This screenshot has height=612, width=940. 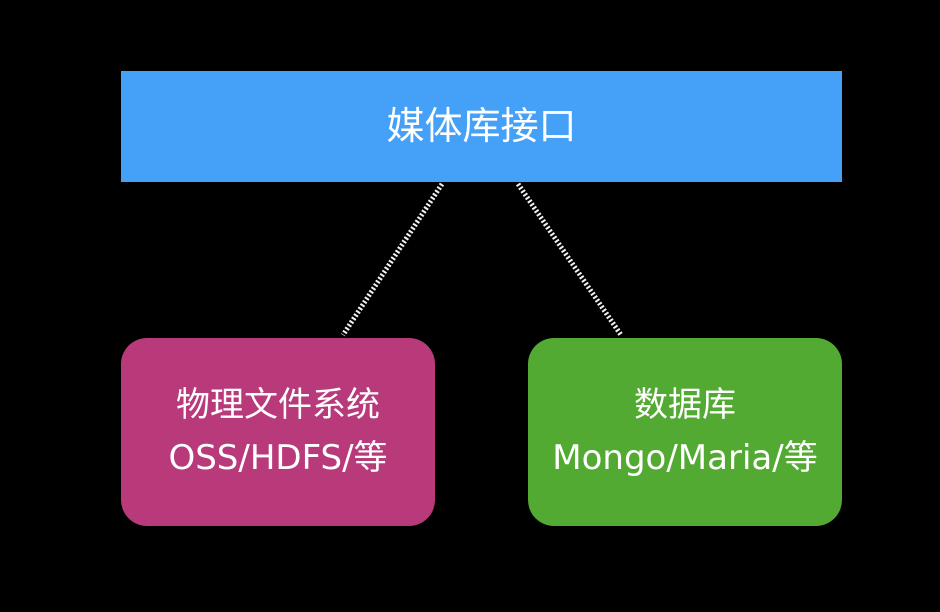 I want to click on filesystem-title: 物理文件系统, so click(x=278, y=405).